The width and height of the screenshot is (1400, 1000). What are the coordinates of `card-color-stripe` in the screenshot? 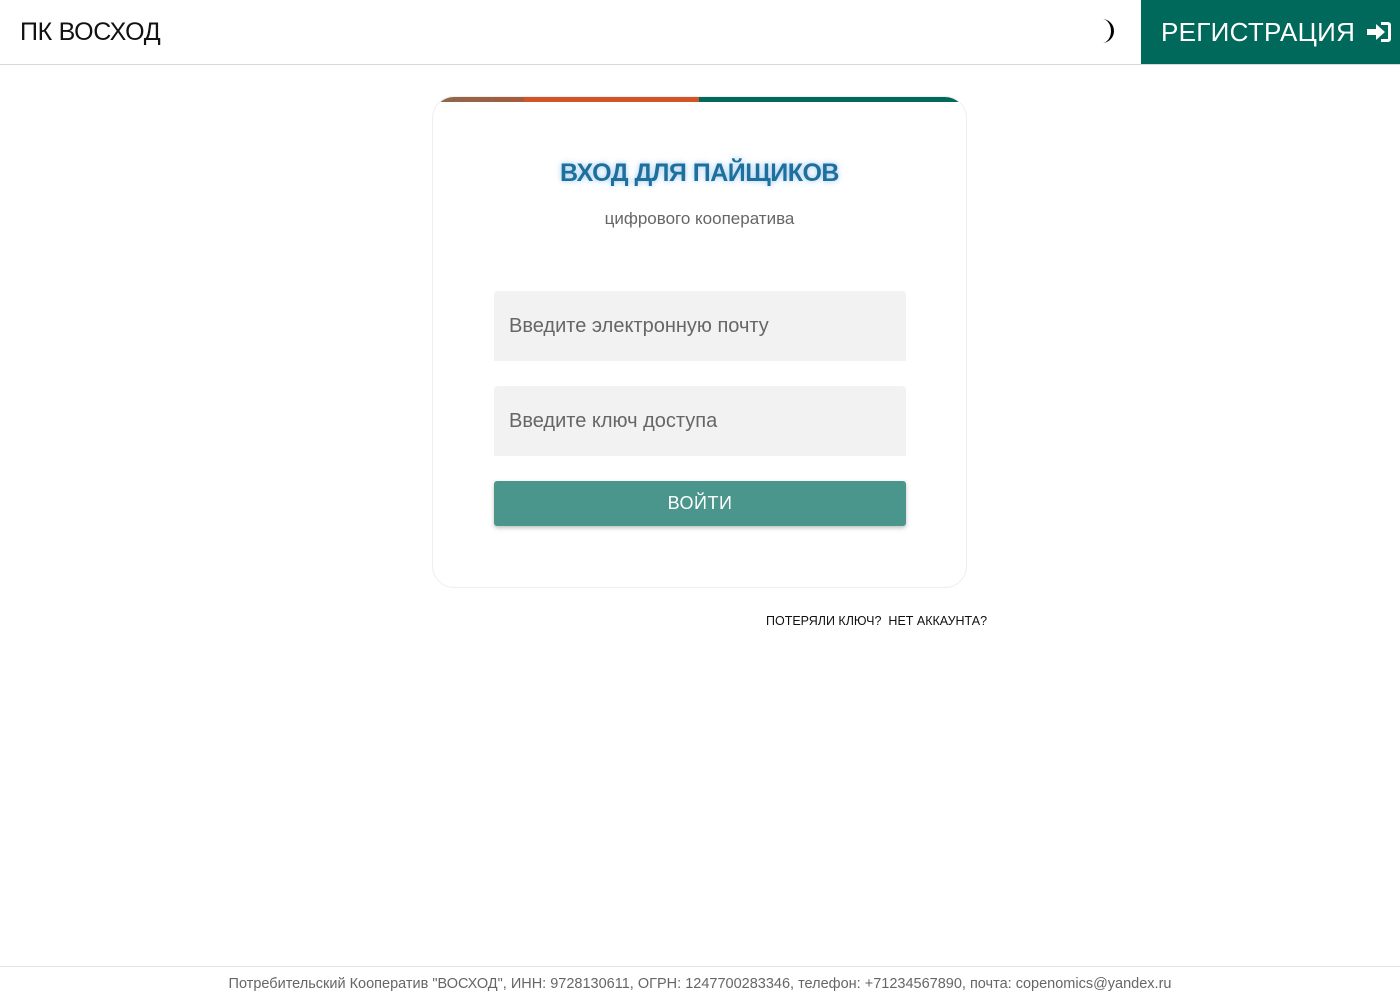 It's located at (699, 99).